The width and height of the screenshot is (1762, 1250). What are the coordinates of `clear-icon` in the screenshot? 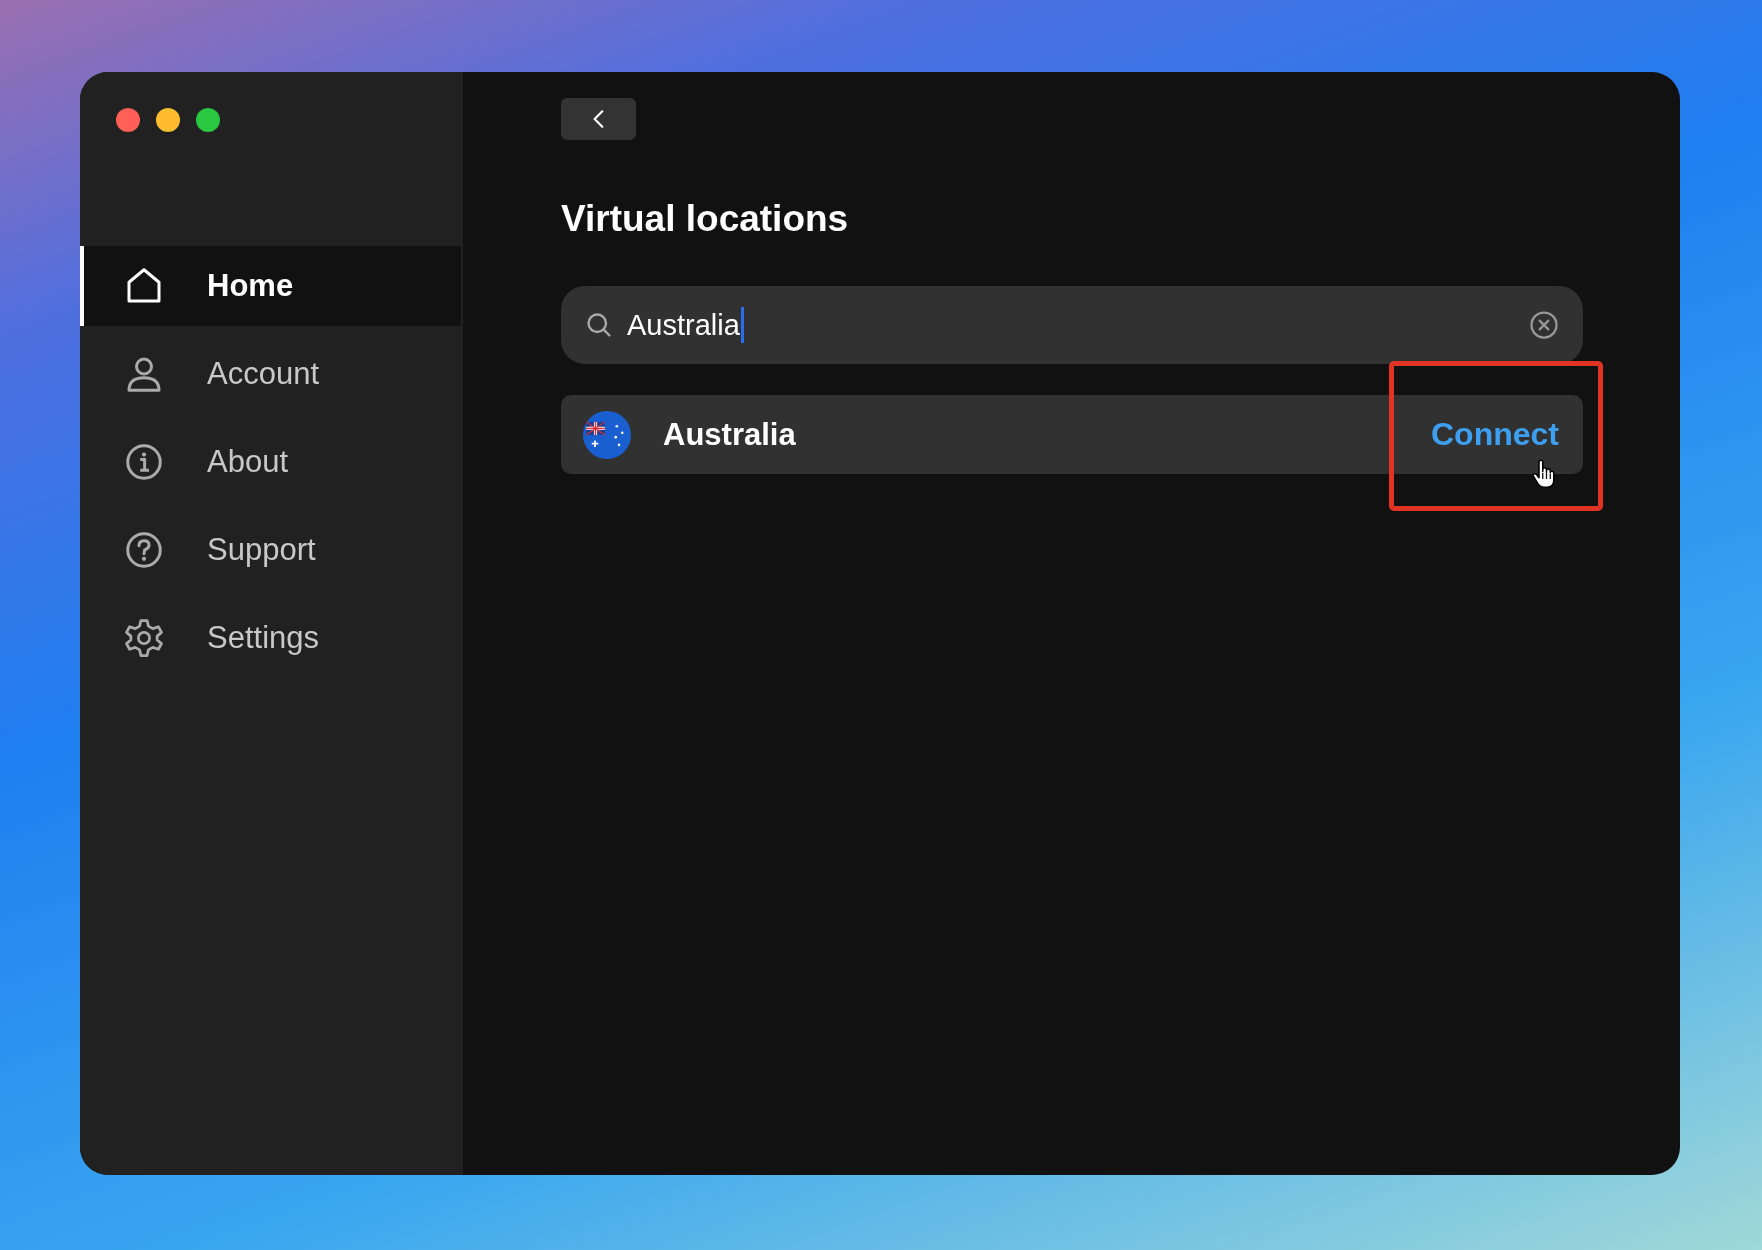 It's located at (1544, 325).